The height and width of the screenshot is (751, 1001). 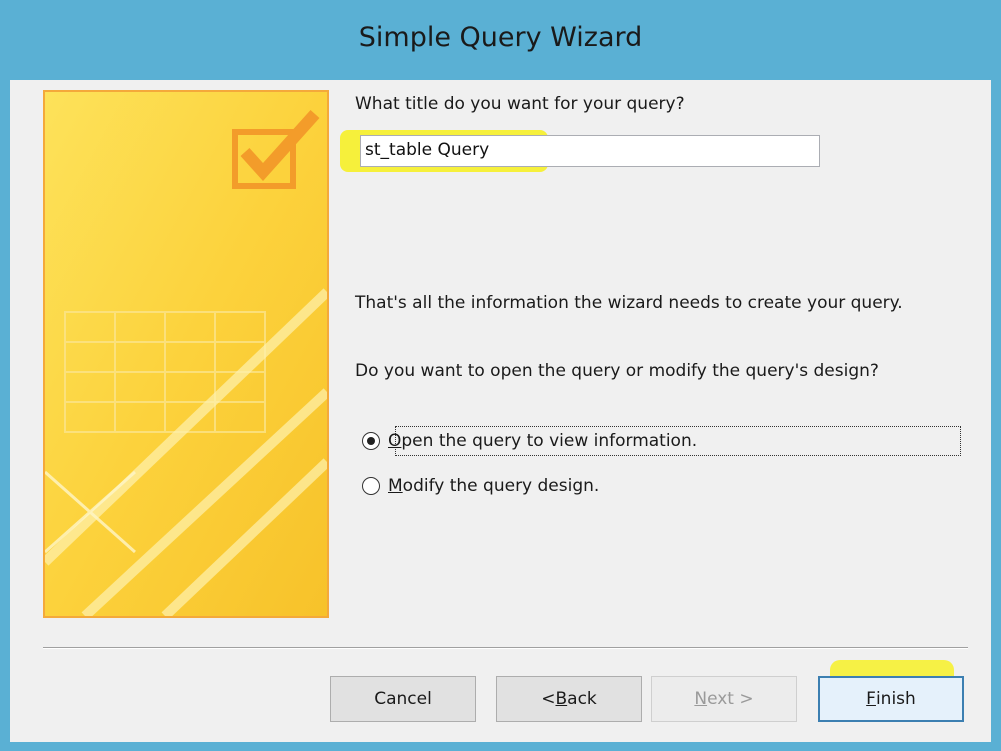 I want to click on radio-open-label: Open the query to view information., so click(x=542, y=441).